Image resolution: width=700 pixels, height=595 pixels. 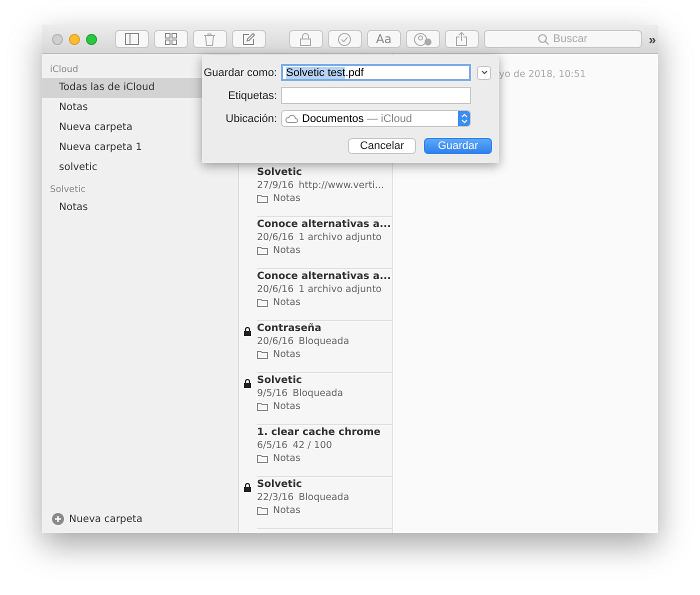 I want to click on cloud-icon, so click(x=291, y=118).